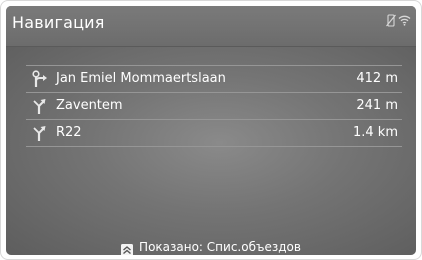 Image resolution: width=422 pixels, height=260 pixels. I want to click on depart-turn-icon, so click(40, 79).